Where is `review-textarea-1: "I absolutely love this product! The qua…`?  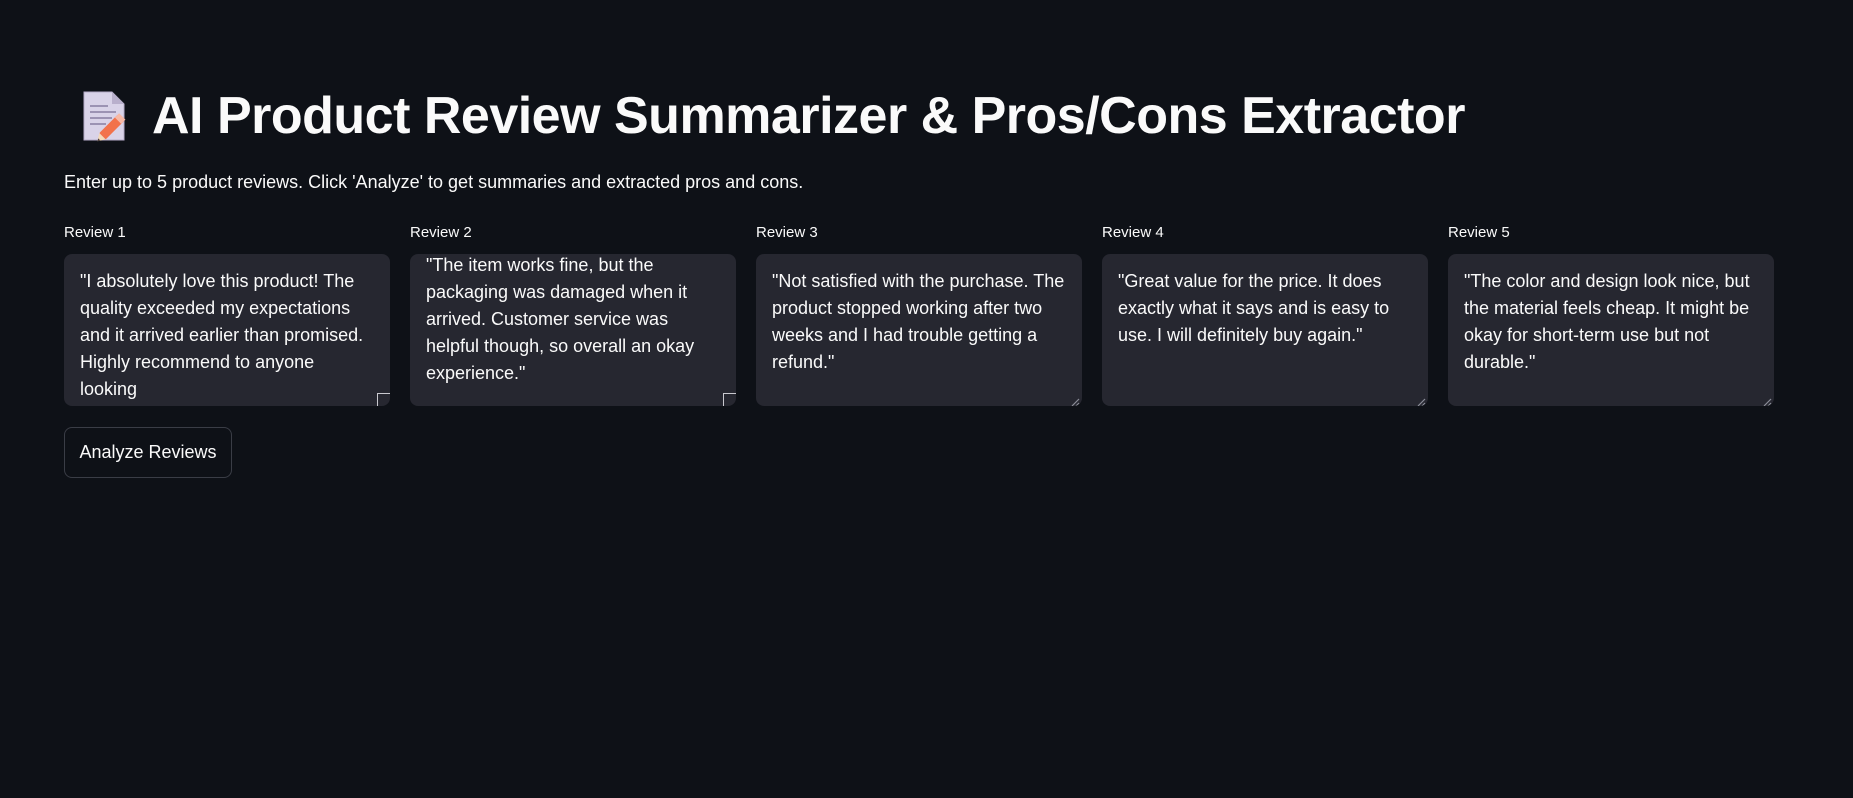
review-textarea-1: "I absolutely love this product! The qua… is located at coordinates (227, 330).